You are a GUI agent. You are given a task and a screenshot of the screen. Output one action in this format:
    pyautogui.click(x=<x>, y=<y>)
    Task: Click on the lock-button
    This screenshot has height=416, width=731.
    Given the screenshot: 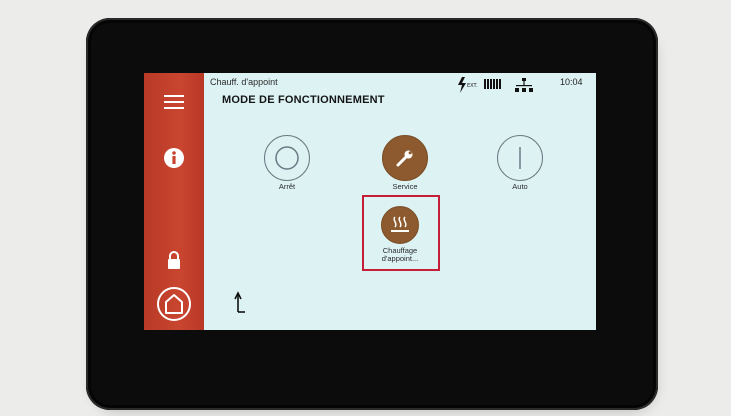 What is the action you would take?
    pyautogui.click(x=174, y=260)
    